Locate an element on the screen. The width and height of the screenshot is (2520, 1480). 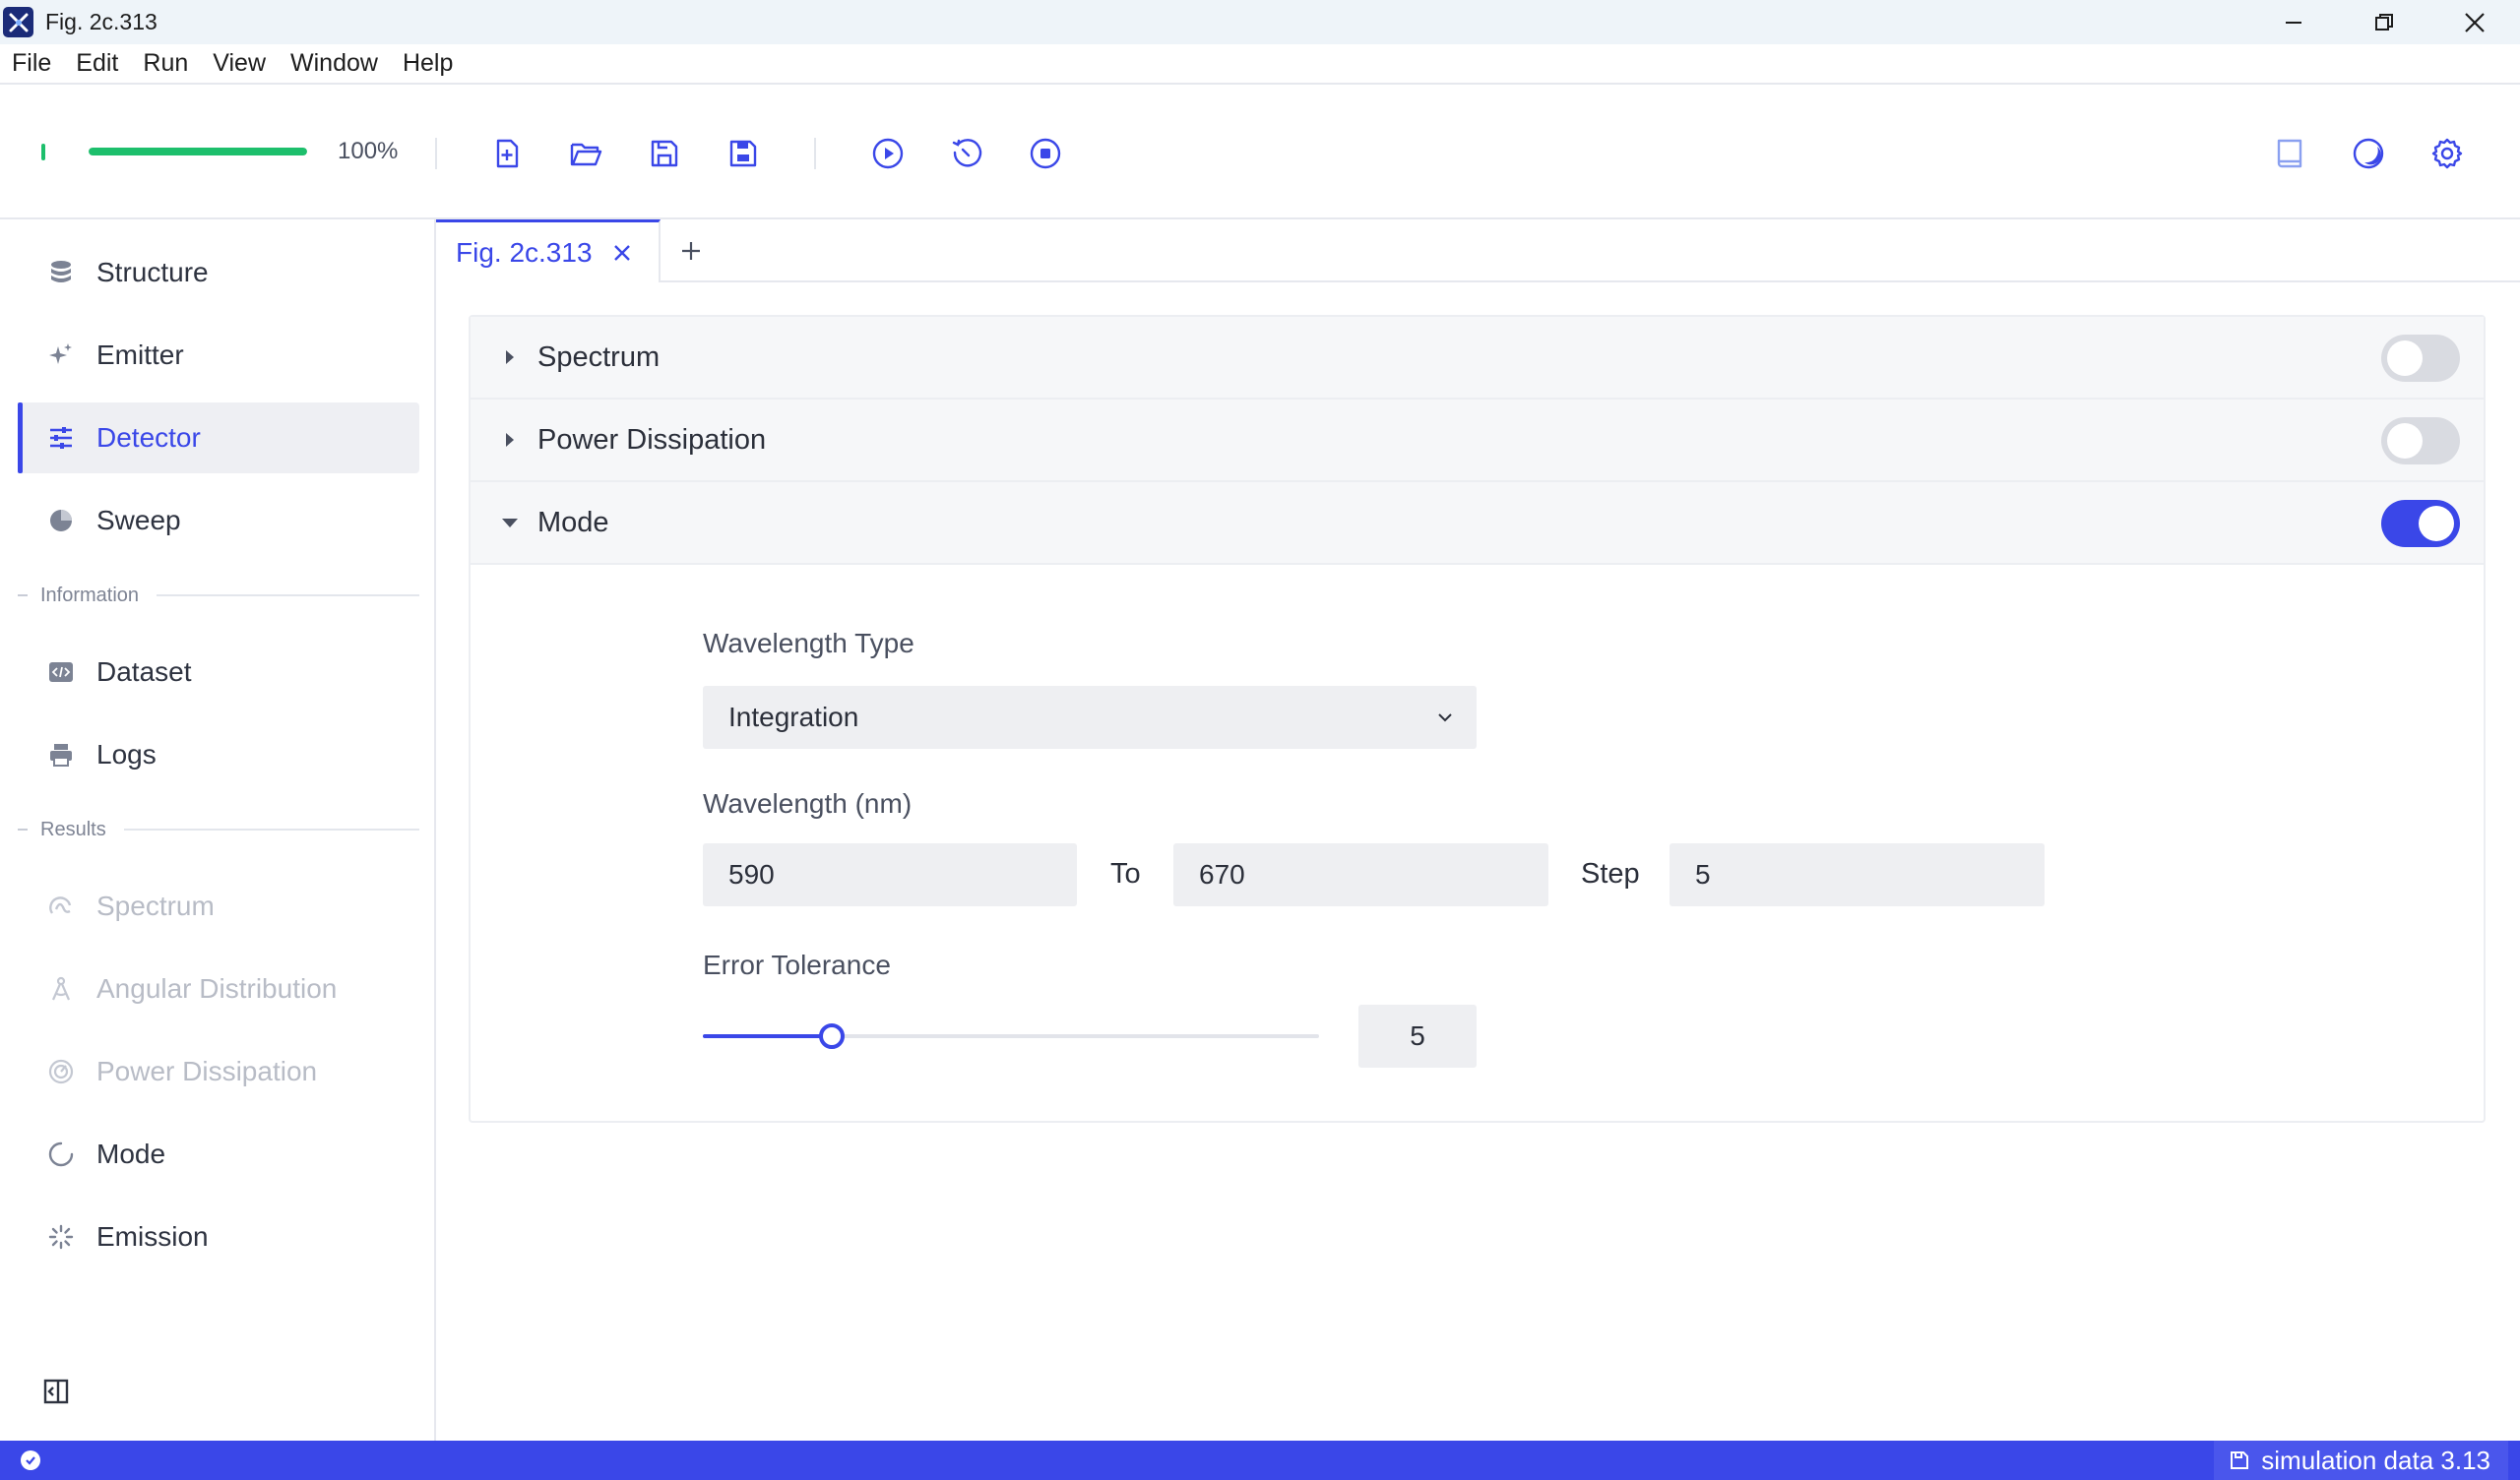
open-folder-button is located at coordinates (585, 154).